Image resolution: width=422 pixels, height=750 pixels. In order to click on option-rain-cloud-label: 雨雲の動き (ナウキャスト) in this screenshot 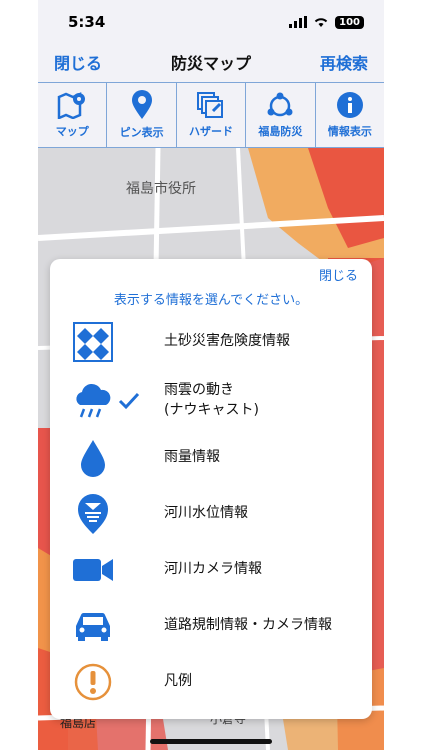, I will do `click(211, 400)`.